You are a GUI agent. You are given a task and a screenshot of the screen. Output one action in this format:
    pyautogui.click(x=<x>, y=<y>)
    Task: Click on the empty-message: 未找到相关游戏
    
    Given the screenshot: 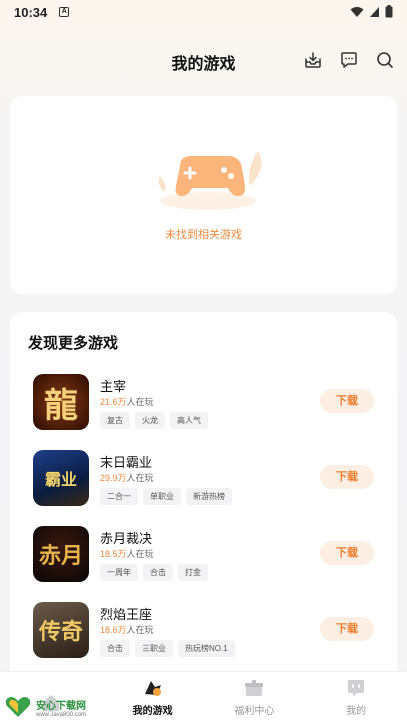 What is the action you would take?
    pyautogui.click(x=203, y=235)
    